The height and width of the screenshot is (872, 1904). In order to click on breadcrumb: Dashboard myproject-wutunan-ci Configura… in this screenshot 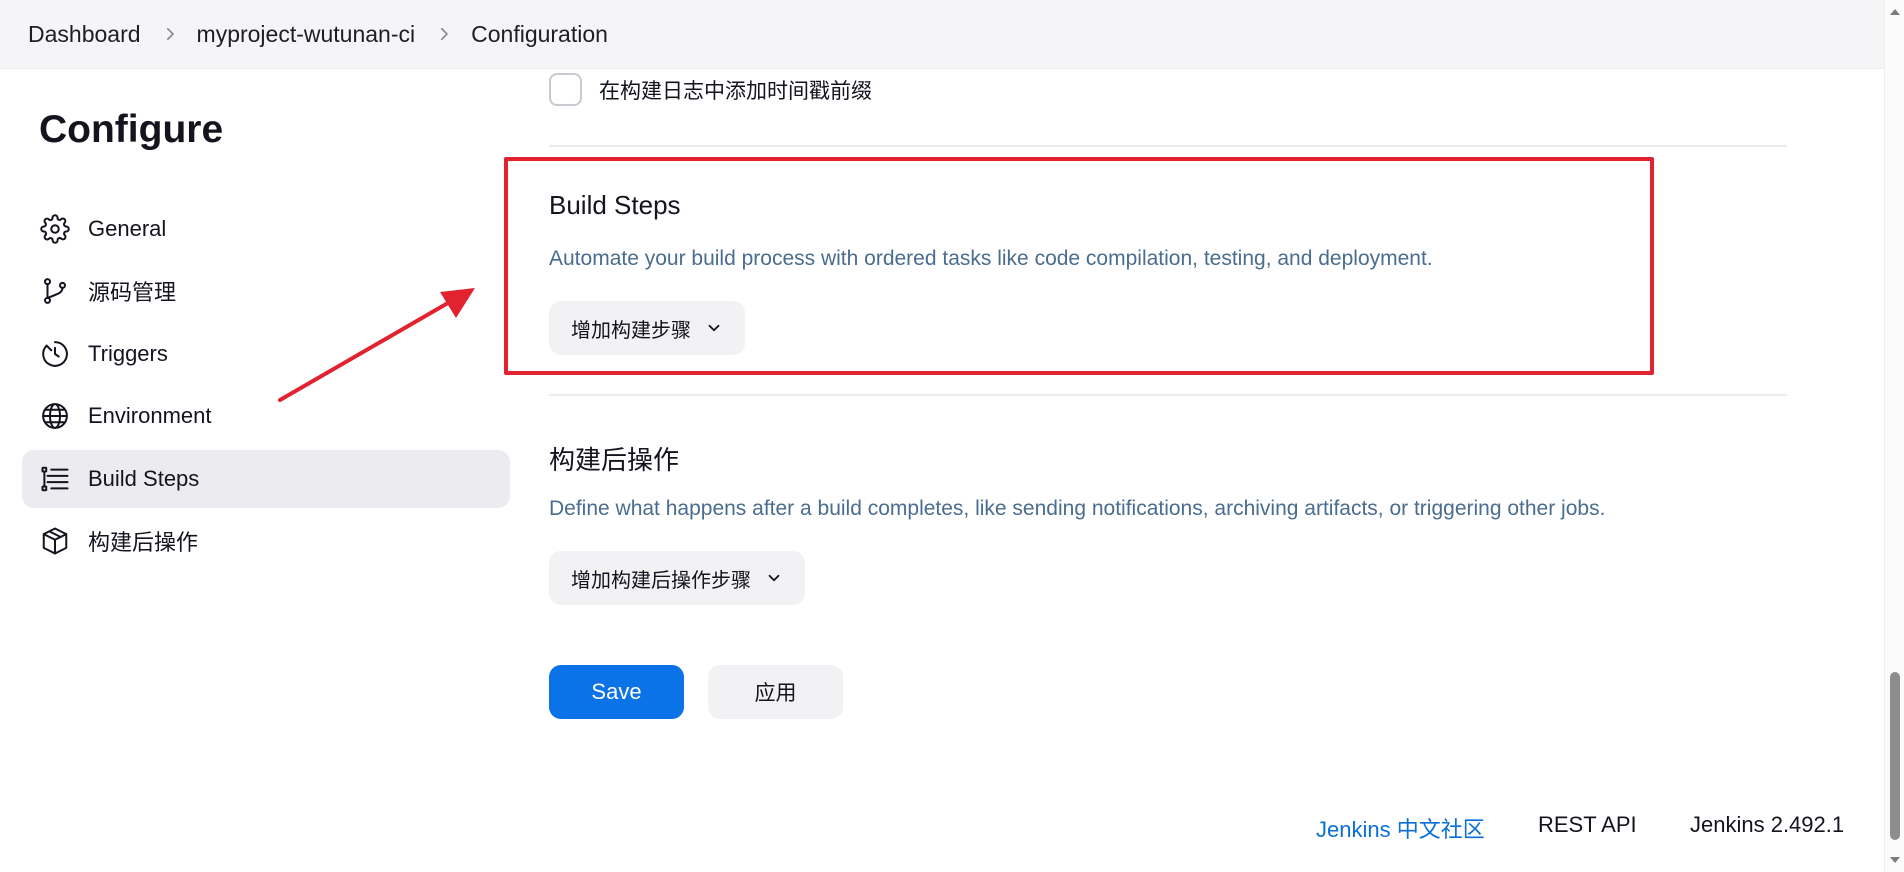, I will do `click(942, 34)`.